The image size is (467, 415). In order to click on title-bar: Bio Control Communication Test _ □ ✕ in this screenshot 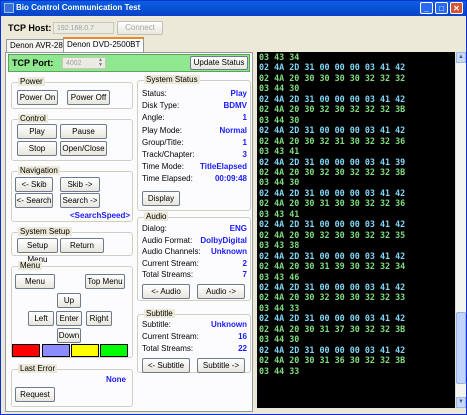, I will do `click(233, 8)`.